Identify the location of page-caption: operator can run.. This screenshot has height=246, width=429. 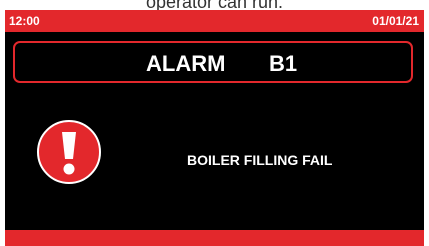
(214, 5).